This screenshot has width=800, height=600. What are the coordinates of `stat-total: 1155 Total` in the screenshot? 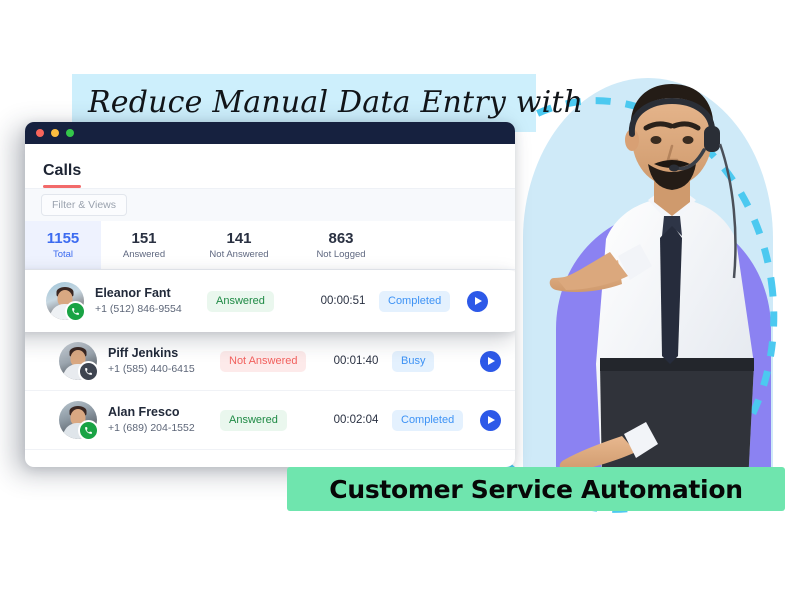 It's located at (63, 245).